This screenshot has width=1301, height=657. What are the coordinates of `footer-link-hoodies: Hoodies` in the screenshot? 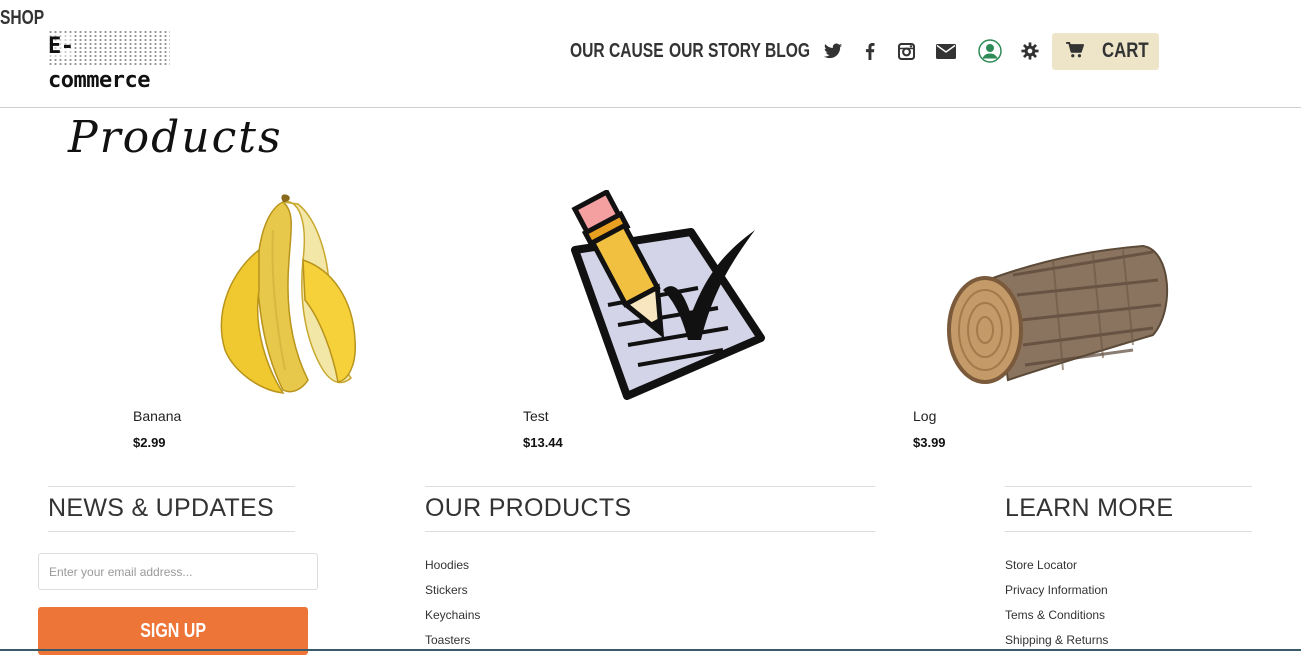 It's located at (650, 569).